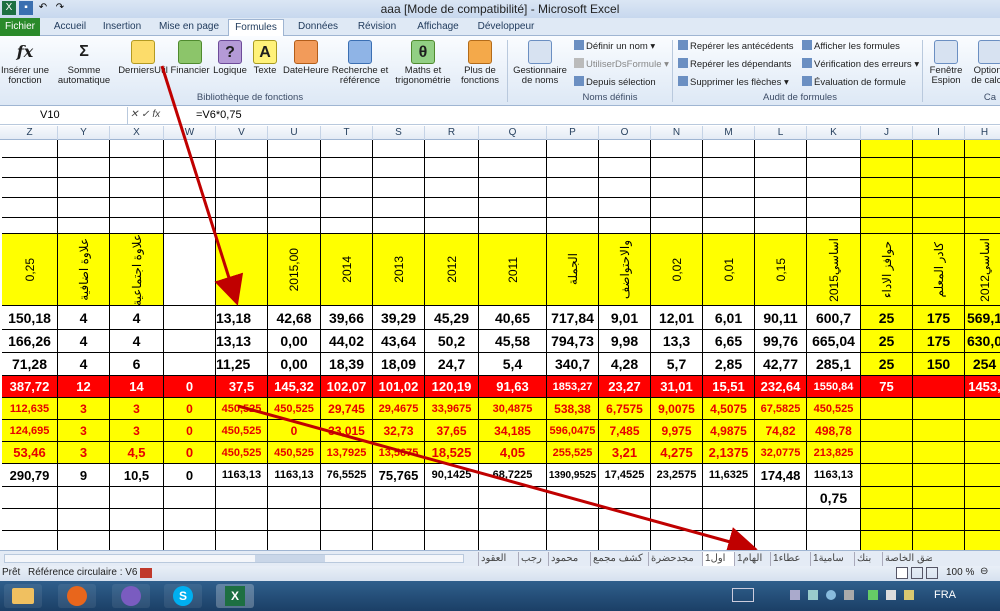 This screenshot has height=611, width=1000. I want to click on cell: 9,01, so click(625, 318).